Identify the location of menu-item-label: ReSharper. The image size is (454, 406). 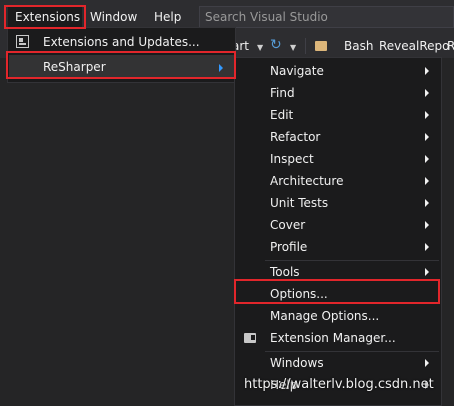
(74, 67).